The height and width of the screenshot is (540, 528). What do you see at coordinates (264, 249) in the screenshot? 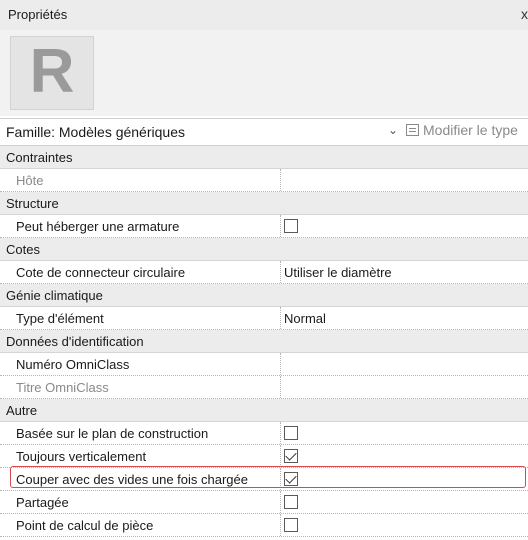
I see `group-header-cotes: Cotes` at bounding box center [264, 249].